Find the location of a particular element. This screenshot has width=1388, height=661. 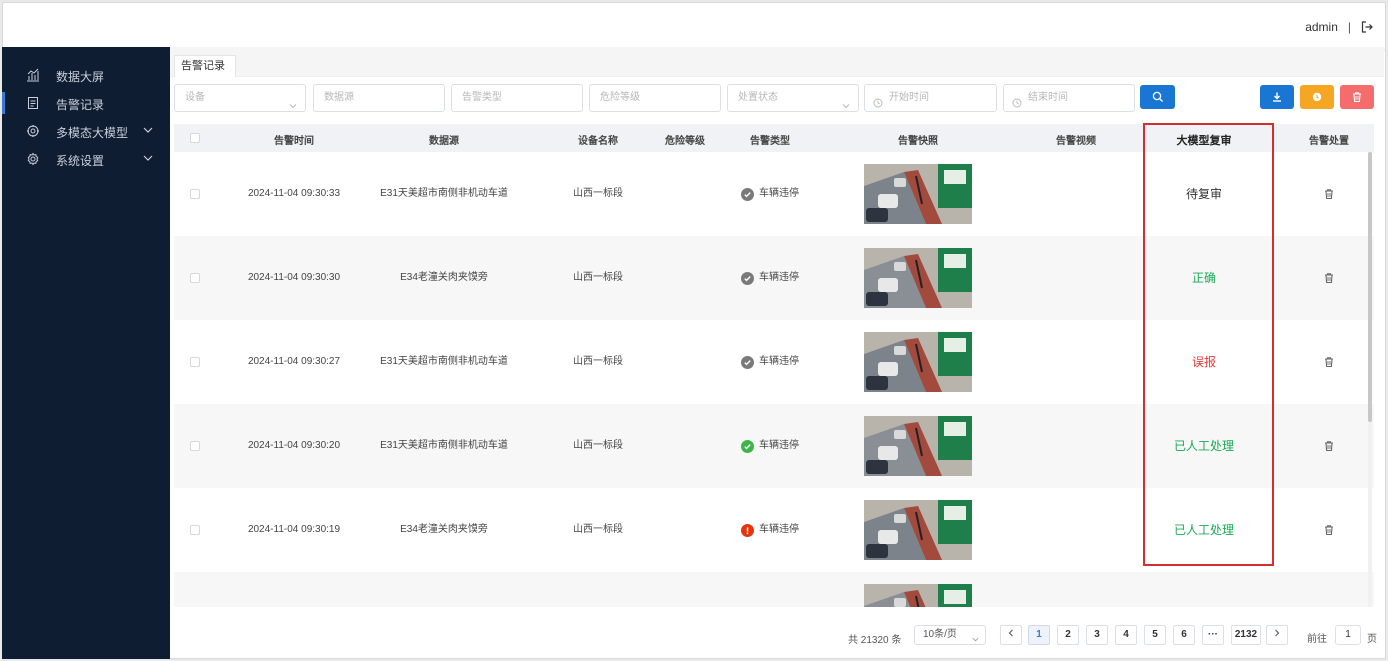

col-video: 告警视频 is located at coordinates (1076, 141).